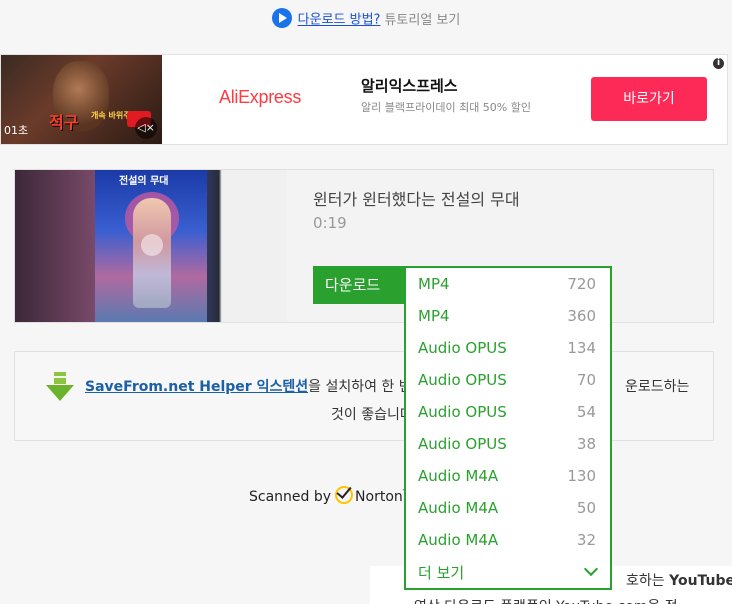 The width and height of the screenshot is (732, 604). Describe the element at coordinates (16, 130) in the screenshot. I see `ad-duration: 01초` at that location.